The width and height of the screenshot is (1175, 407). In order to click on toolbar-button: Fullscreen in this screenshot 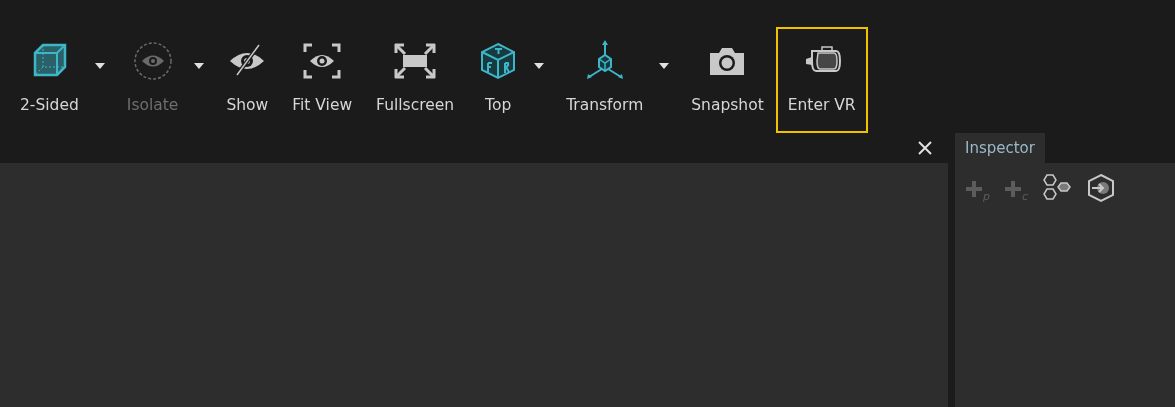, I will do `click(415, 80)`.